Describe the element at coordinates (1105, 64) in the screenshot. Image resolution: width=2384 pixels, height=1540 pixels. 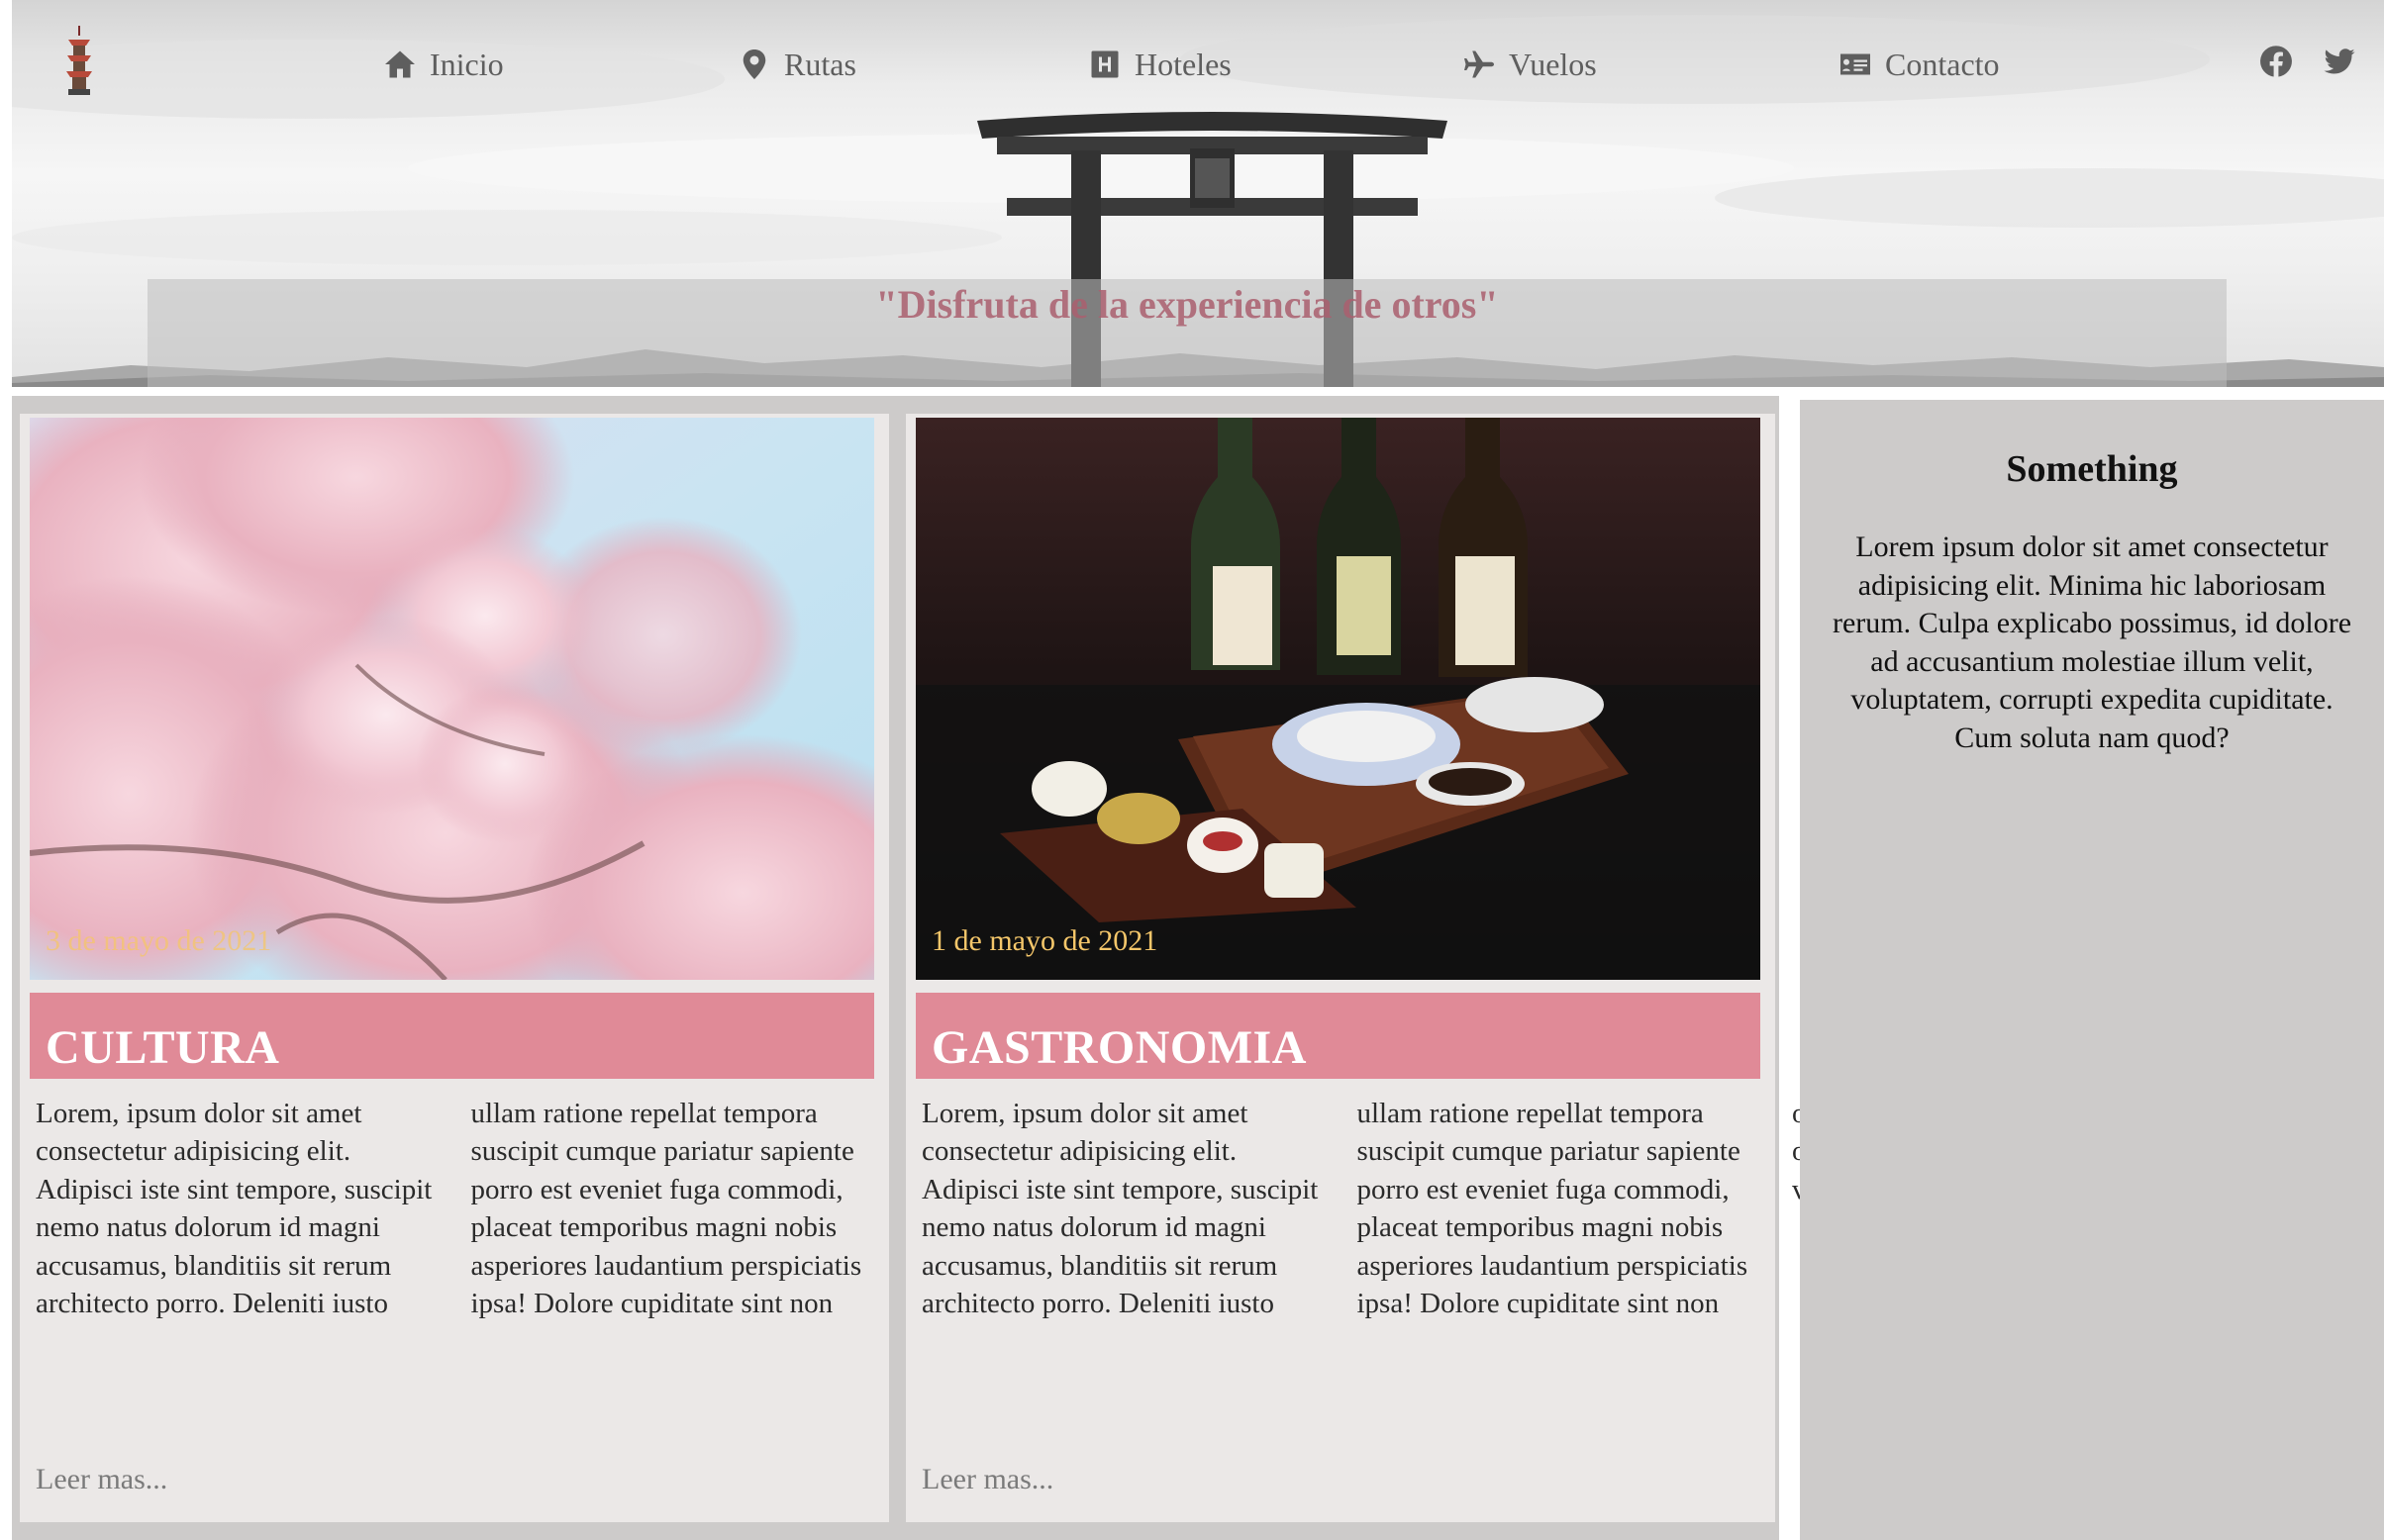
I see `hotel-icon` at that location.